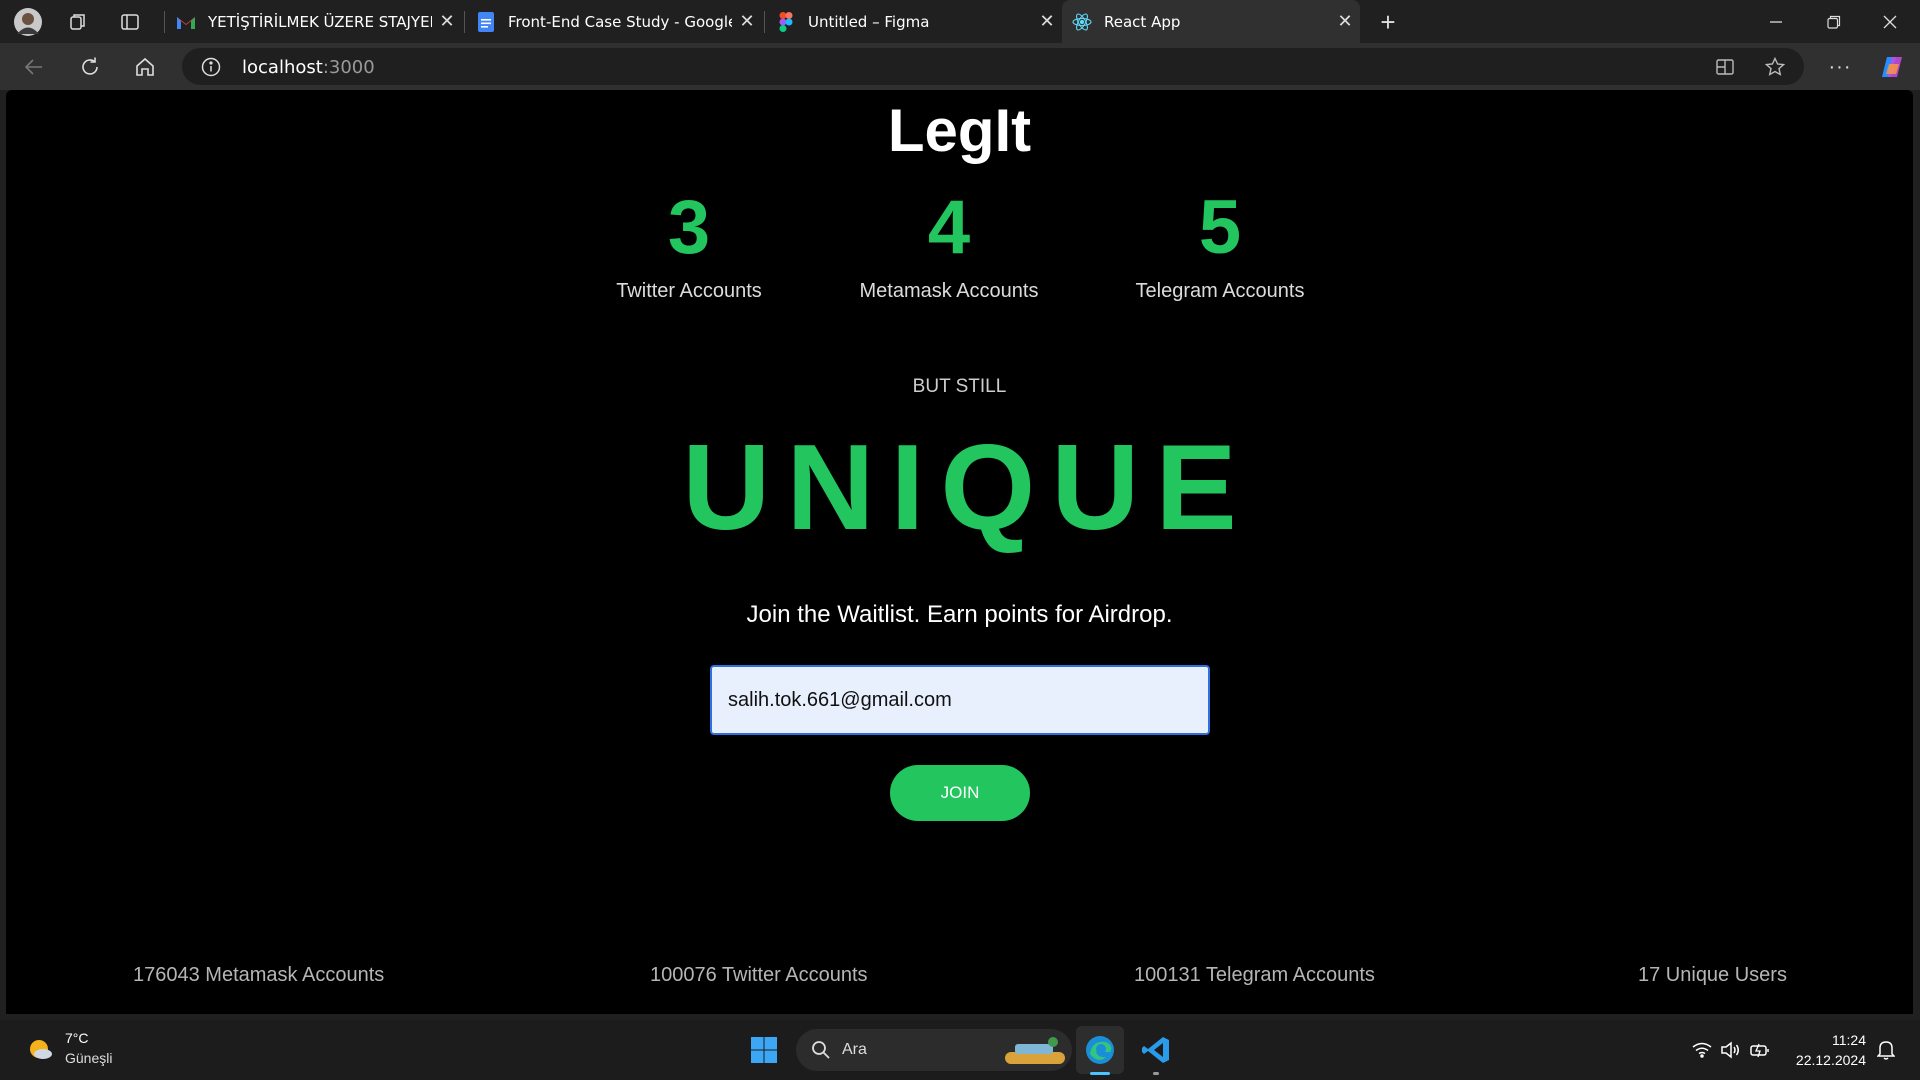 The width and height of the screenshot is (1920, 1080). I want to click on footer-metamask-count: 176043 Metamask Accounts, so click(259, 975).